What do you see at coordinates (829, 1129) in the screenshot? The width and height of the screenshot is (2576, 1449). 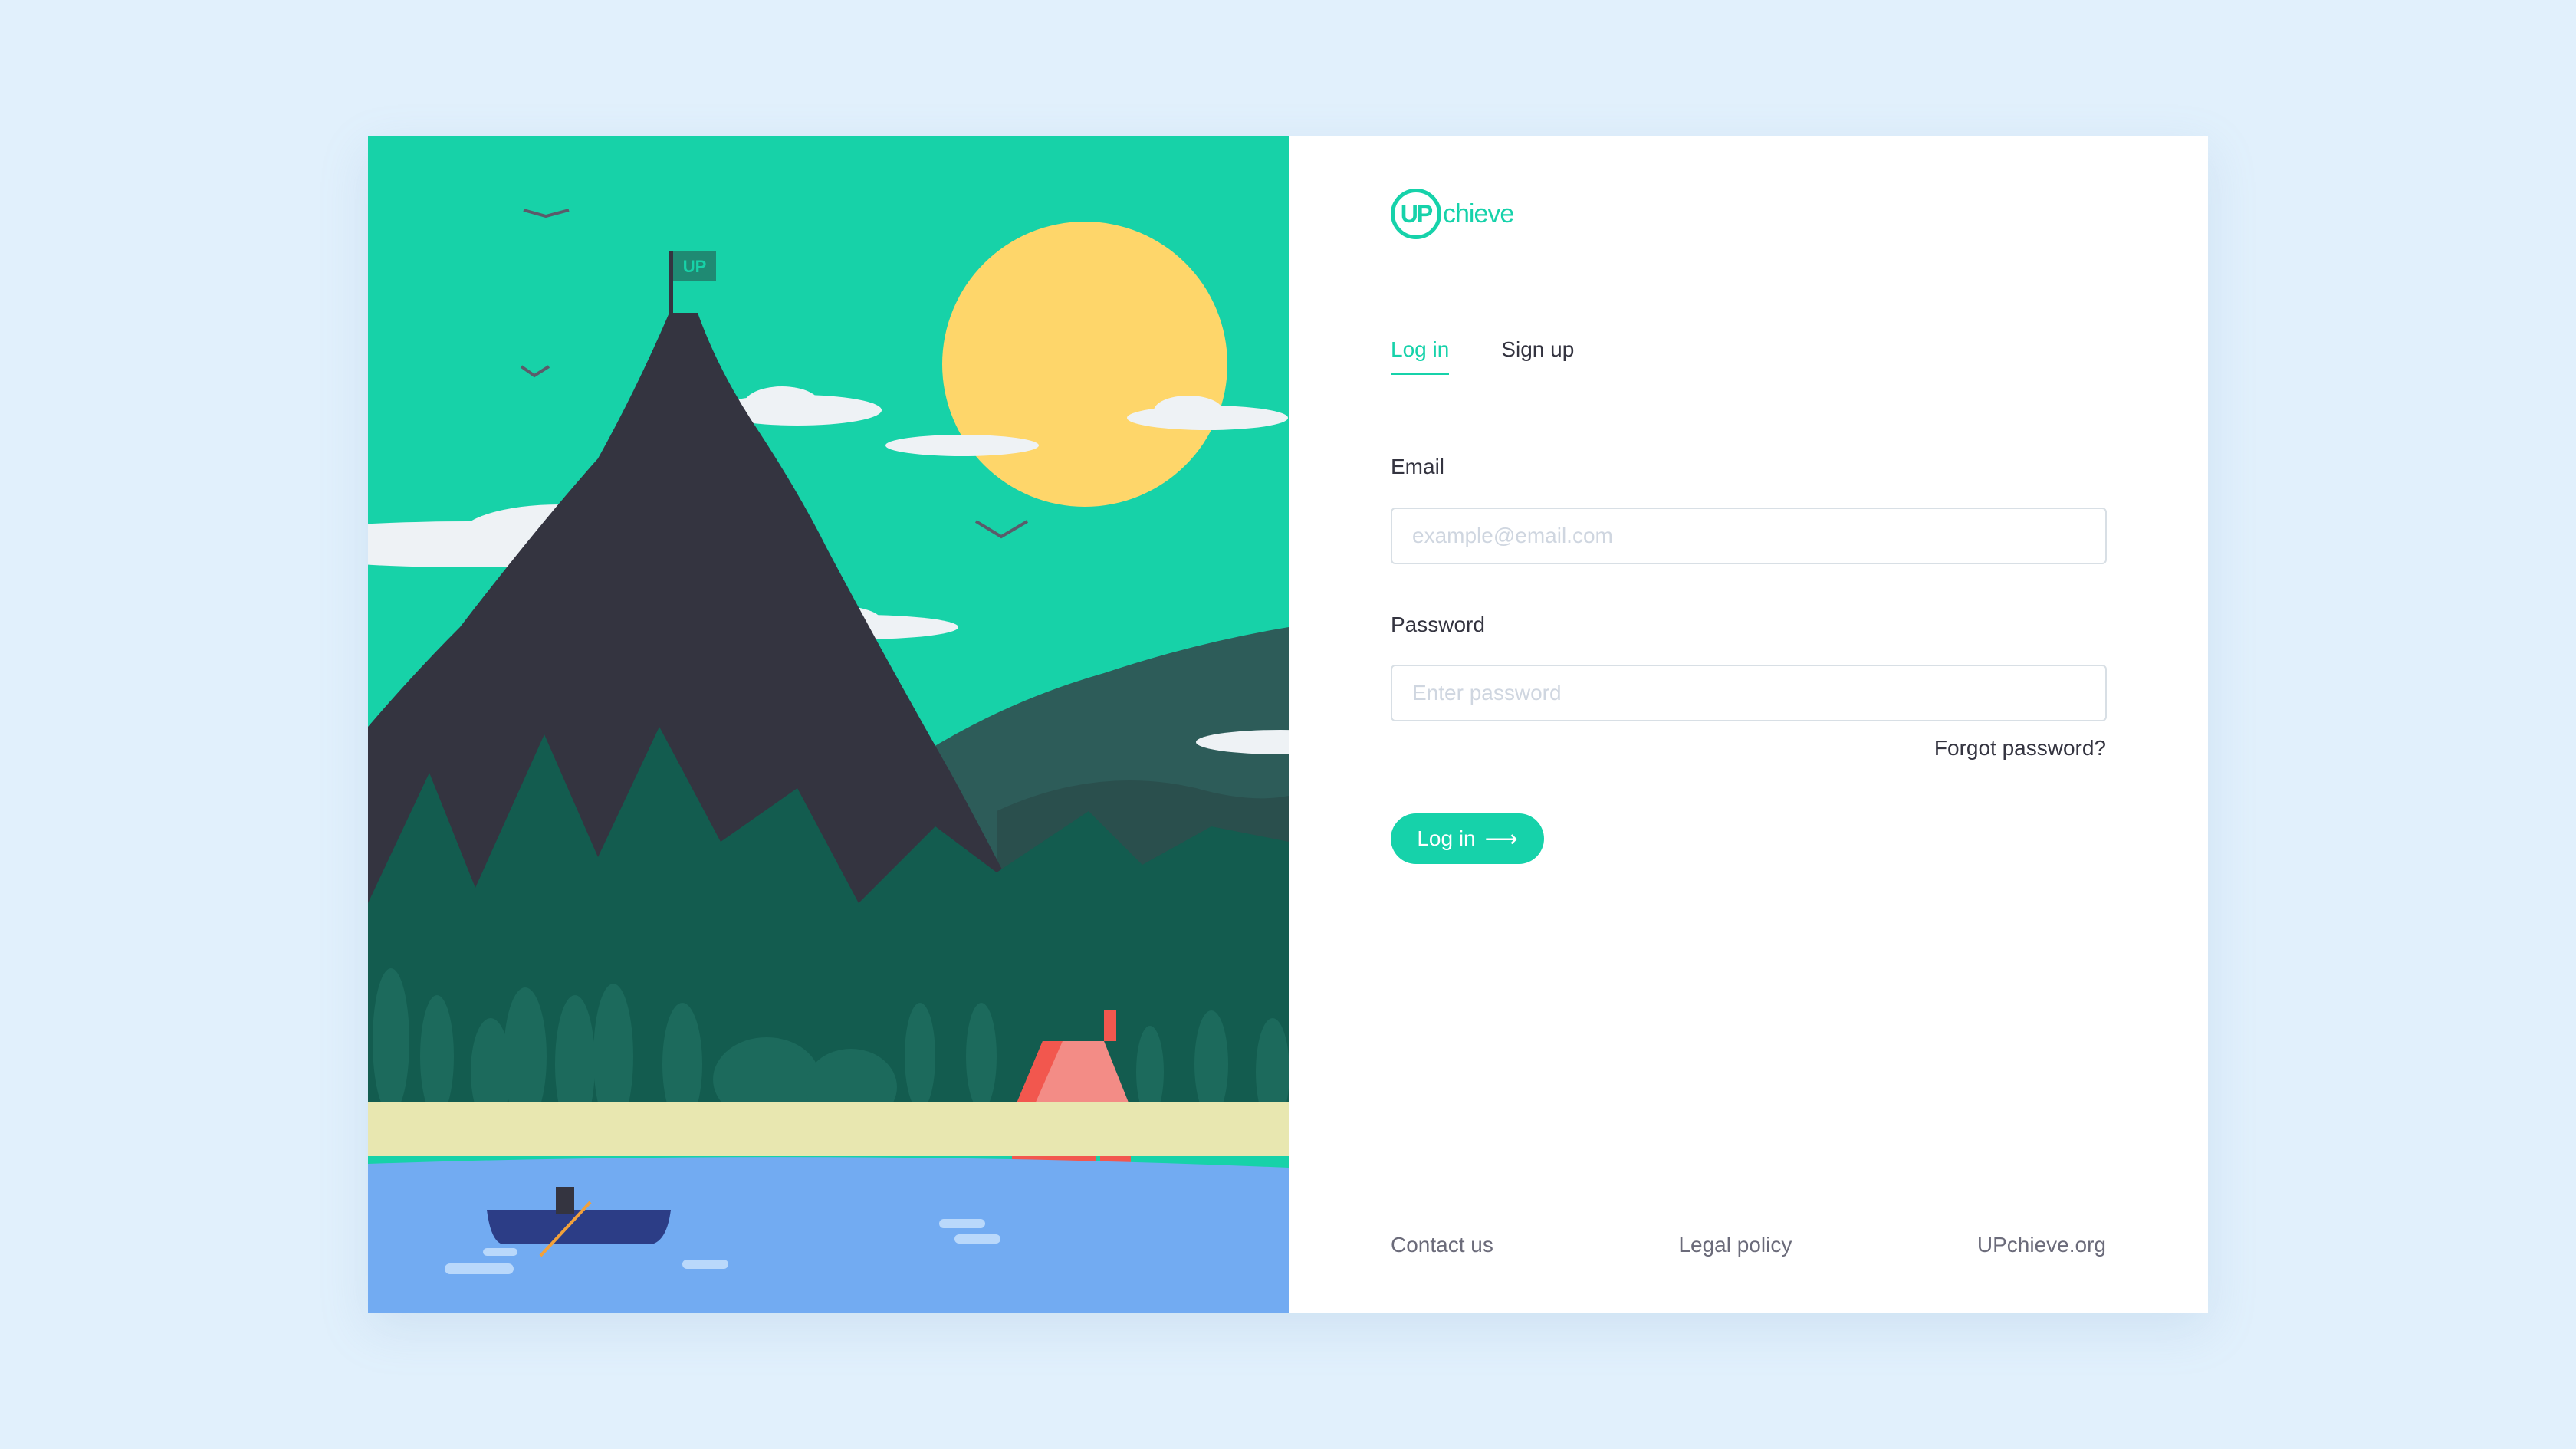 I see `beach` at bounding box center [829, 1129].